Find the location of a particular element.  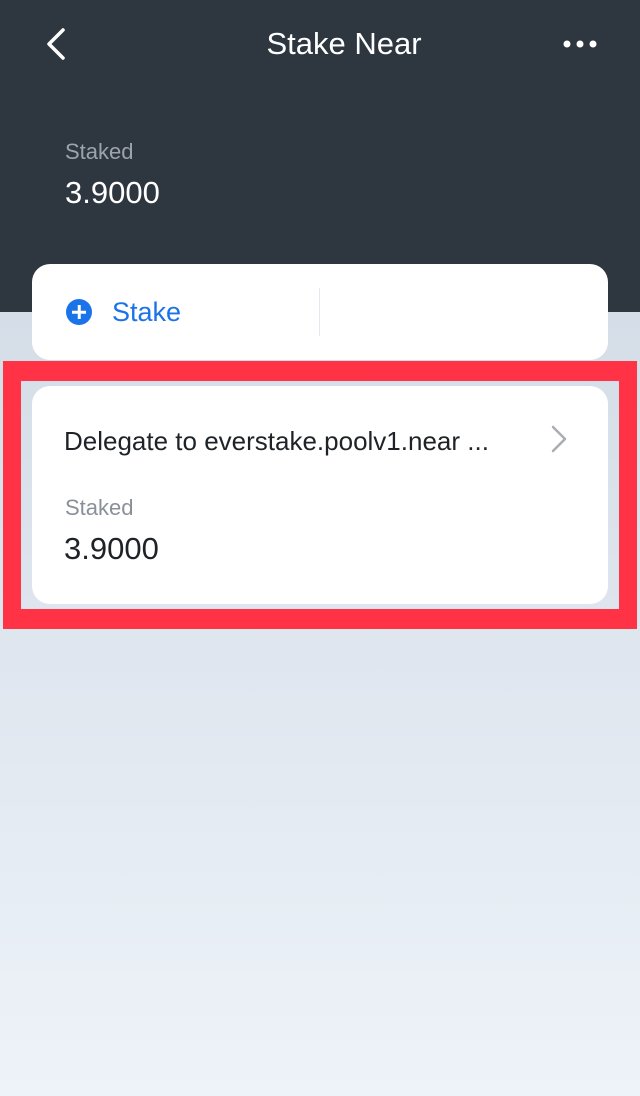

action-card: Stake is located at coordinates (320, 312).